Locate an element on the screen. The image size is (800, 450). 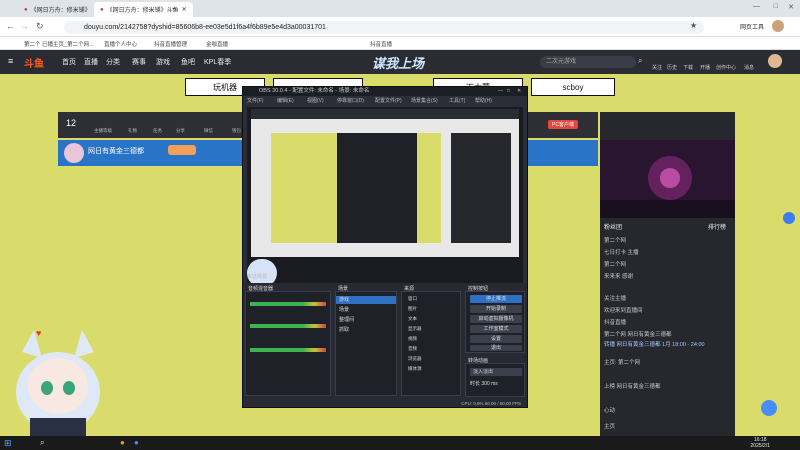
menu-item: 工具(T) is located at coordinates (457, 100).